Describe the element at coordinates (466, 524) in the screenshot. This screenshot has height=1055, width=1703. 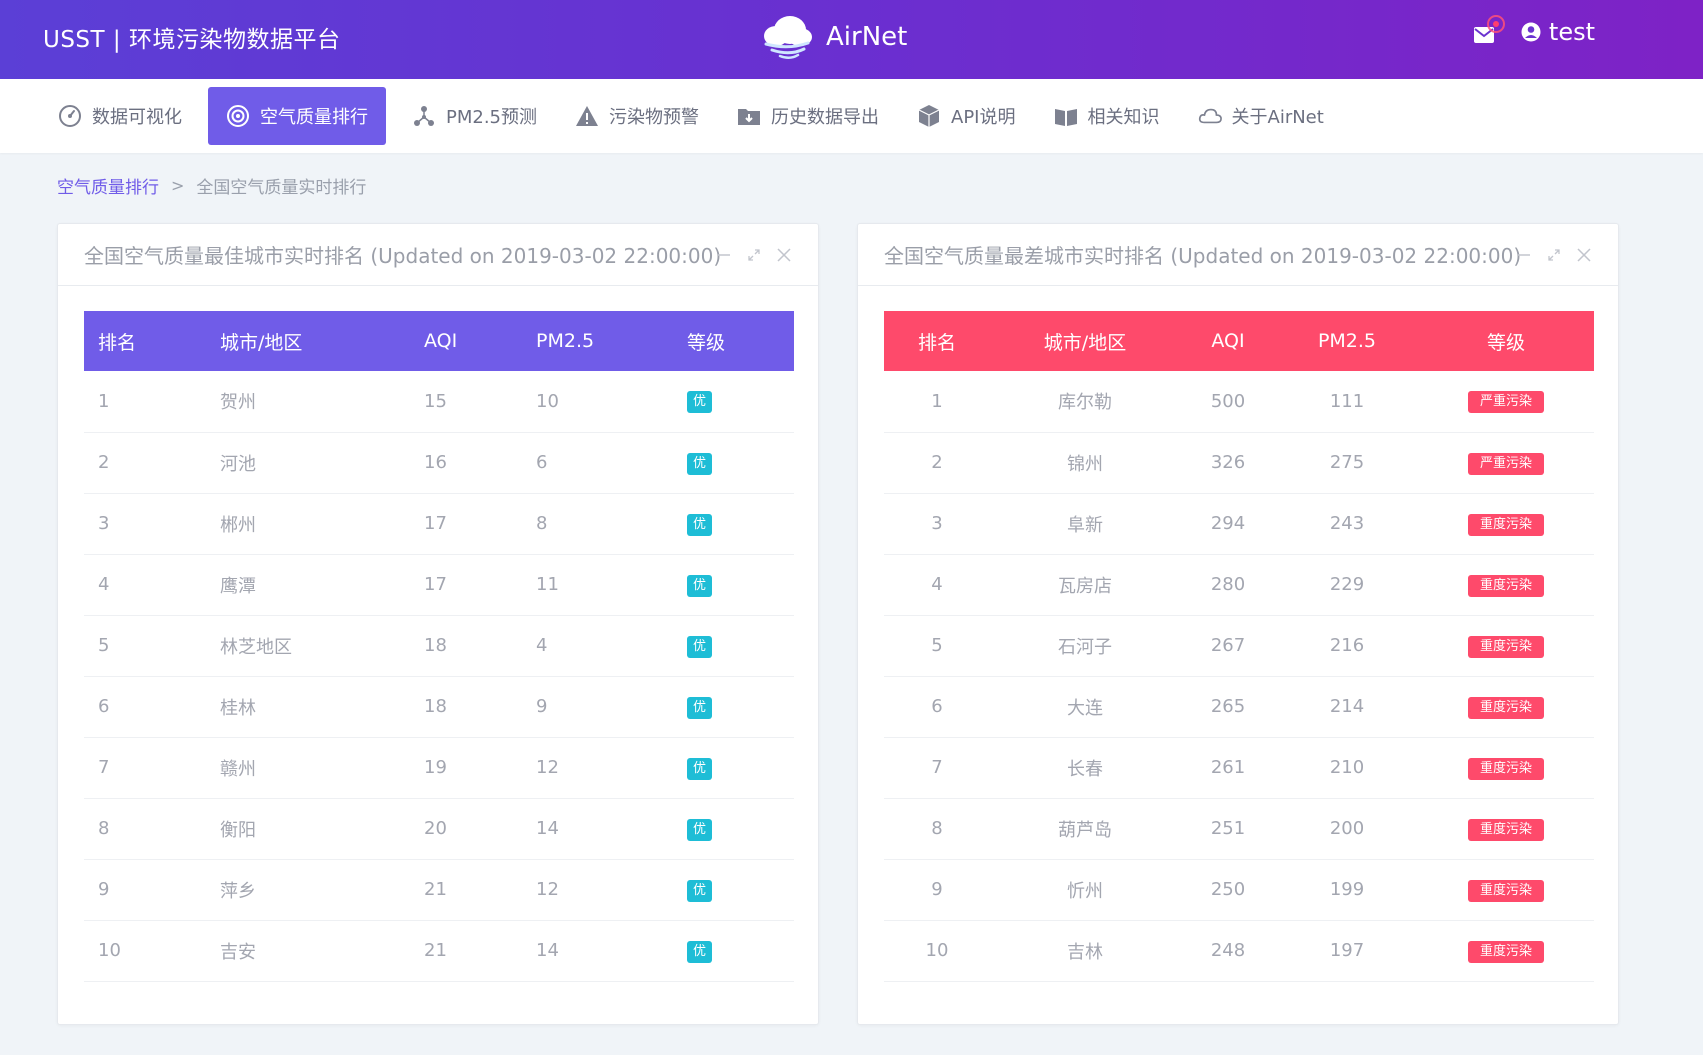
I see `aqi-cell: 17` at that location.